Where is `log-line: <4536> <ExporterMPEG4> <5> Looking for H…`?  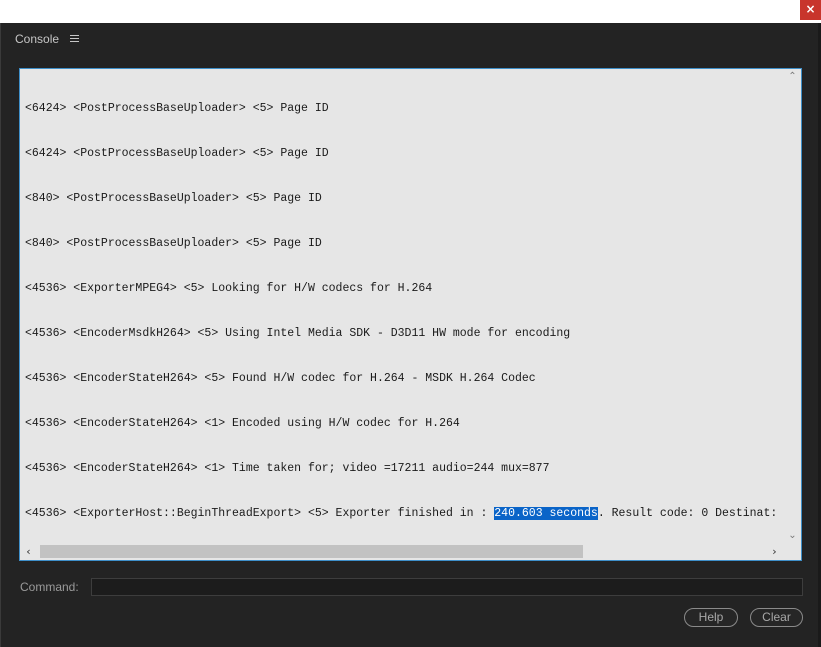
log-line: <4536> <ExporterMPEG4> <5> Looking for H… is located at coordinates (229, 288).